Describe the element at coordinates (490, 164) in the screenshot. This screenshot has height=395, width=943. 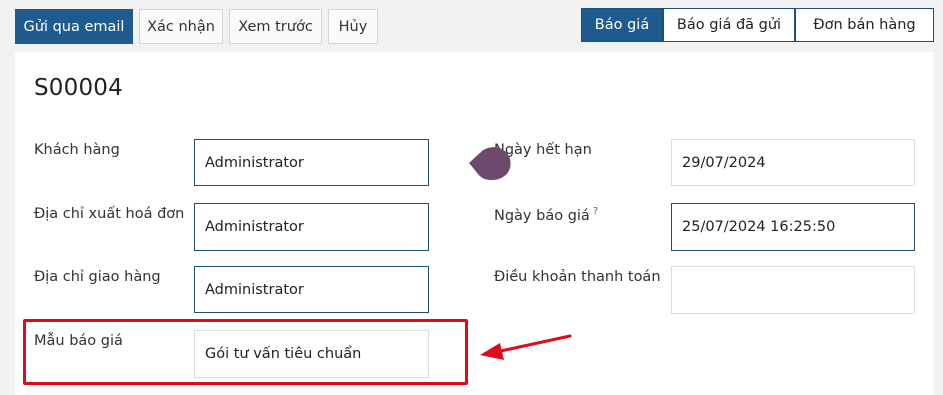
I see `mouse-cursor-icon` at that location.